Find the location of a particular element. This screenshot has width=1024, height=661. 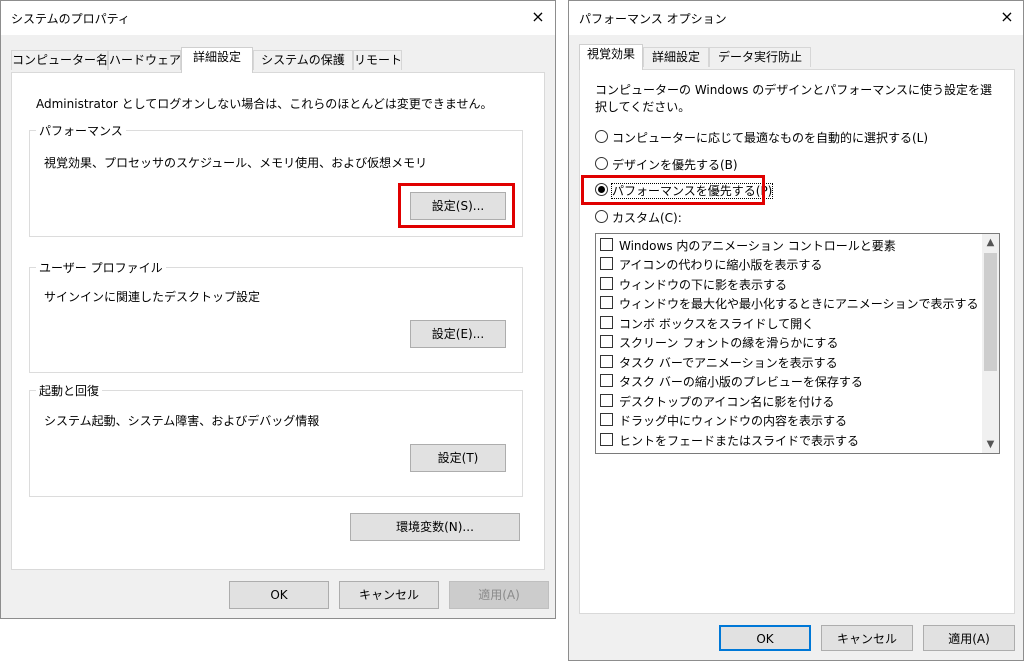

startup-recovery-group: 起動と回復 システム起動、システム障害、およびデバッグ情報 設定(T) is located at coordinates (276, 439).